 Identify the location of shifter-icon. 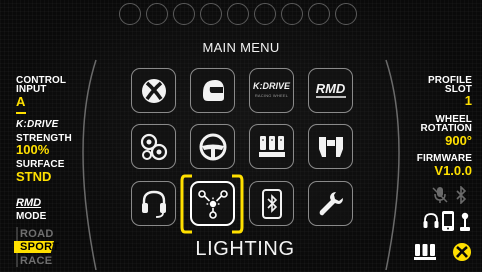
(465, 221).